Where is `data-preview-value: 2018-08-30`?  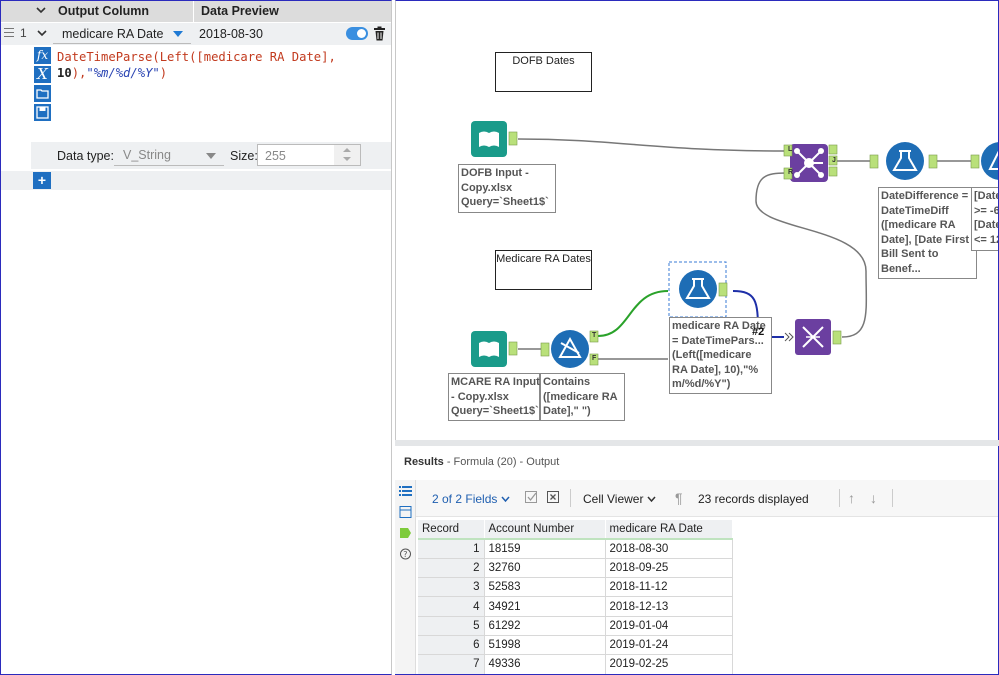 data-preview-value: 2018-08-30 is located at coordinates (231, 34).